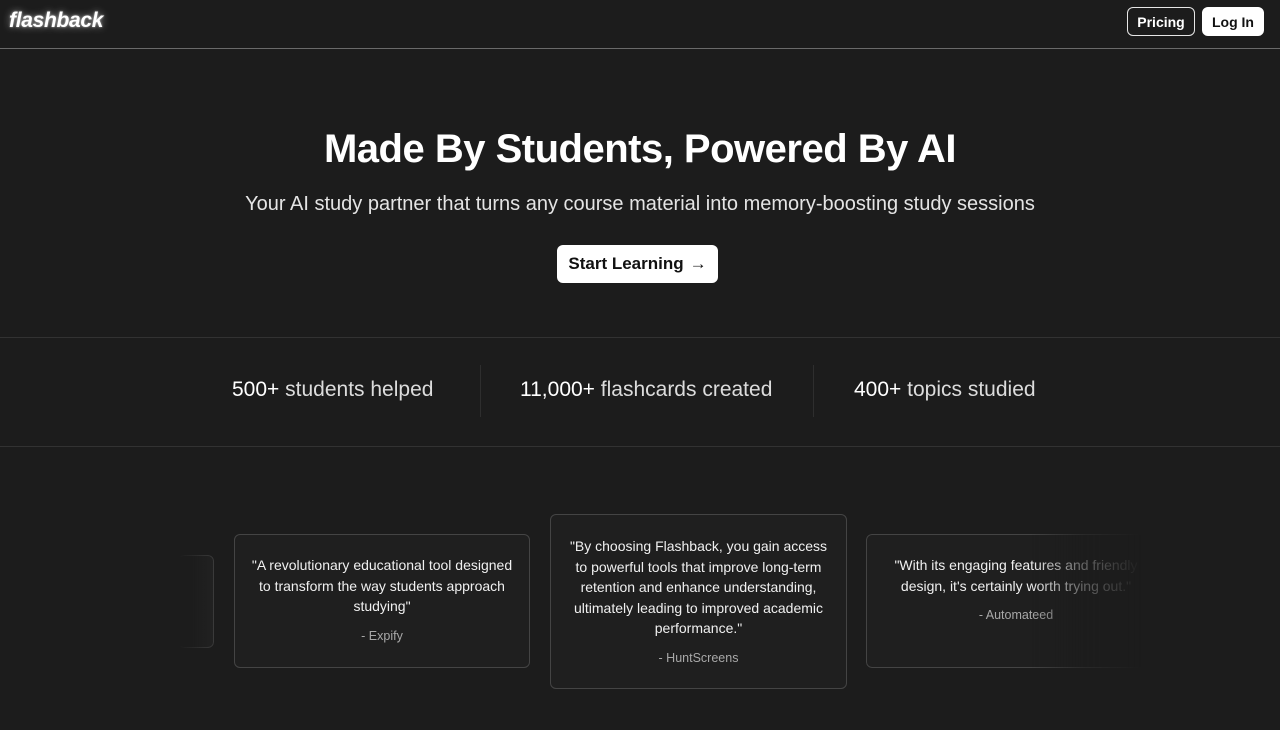 The image size is (1280, 730). What do you see at coordinates (686, 389) in the screenshot?
I see `stat-label: flashcards created` at bounding box center [686, 389].